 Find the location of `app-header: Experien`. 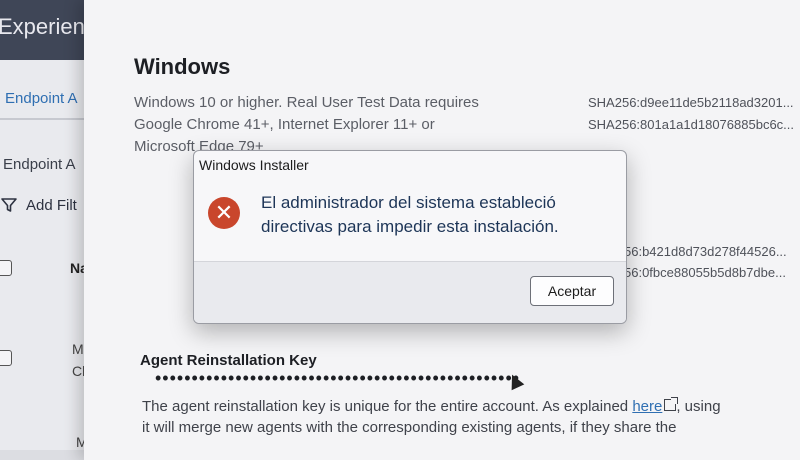

app-header: Experien is located at coordinates (47, 30).